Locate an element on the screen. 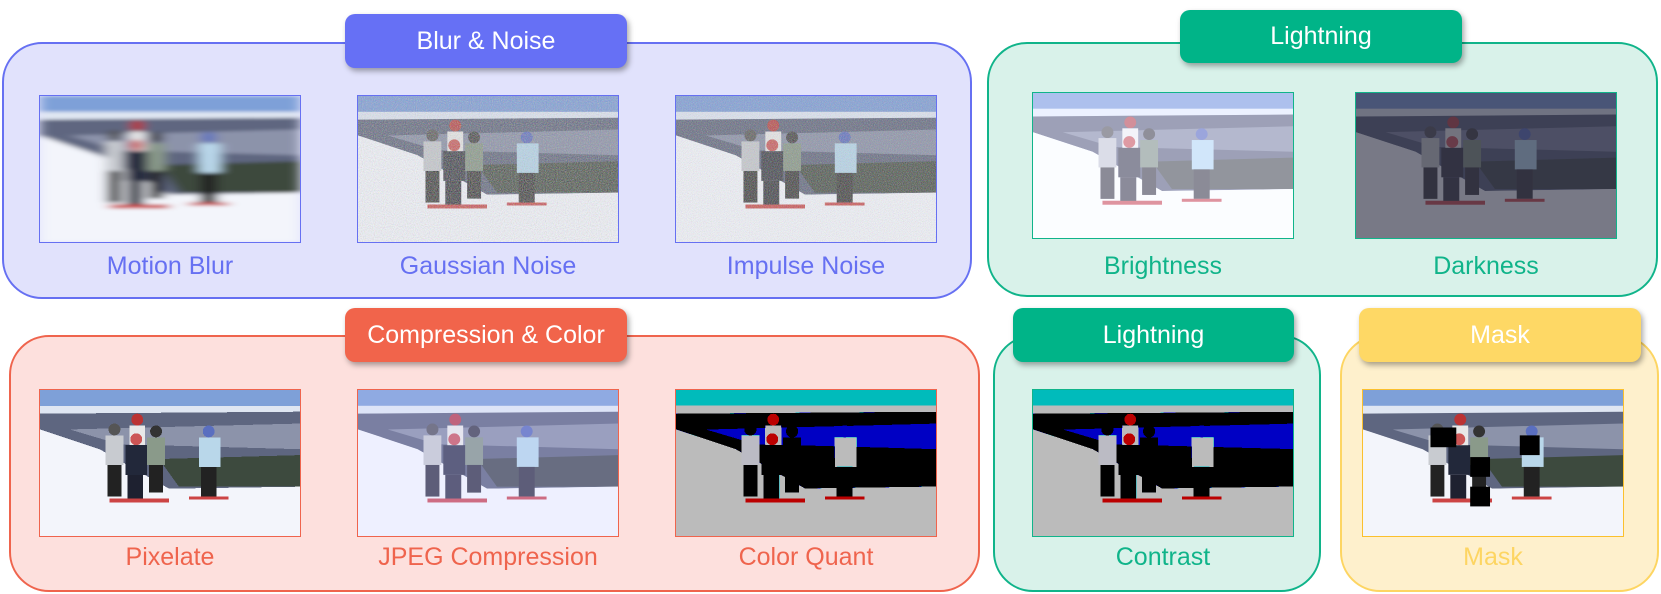  group-title-lightning-bottom: Lightning is located at coordinates (1153, 335).